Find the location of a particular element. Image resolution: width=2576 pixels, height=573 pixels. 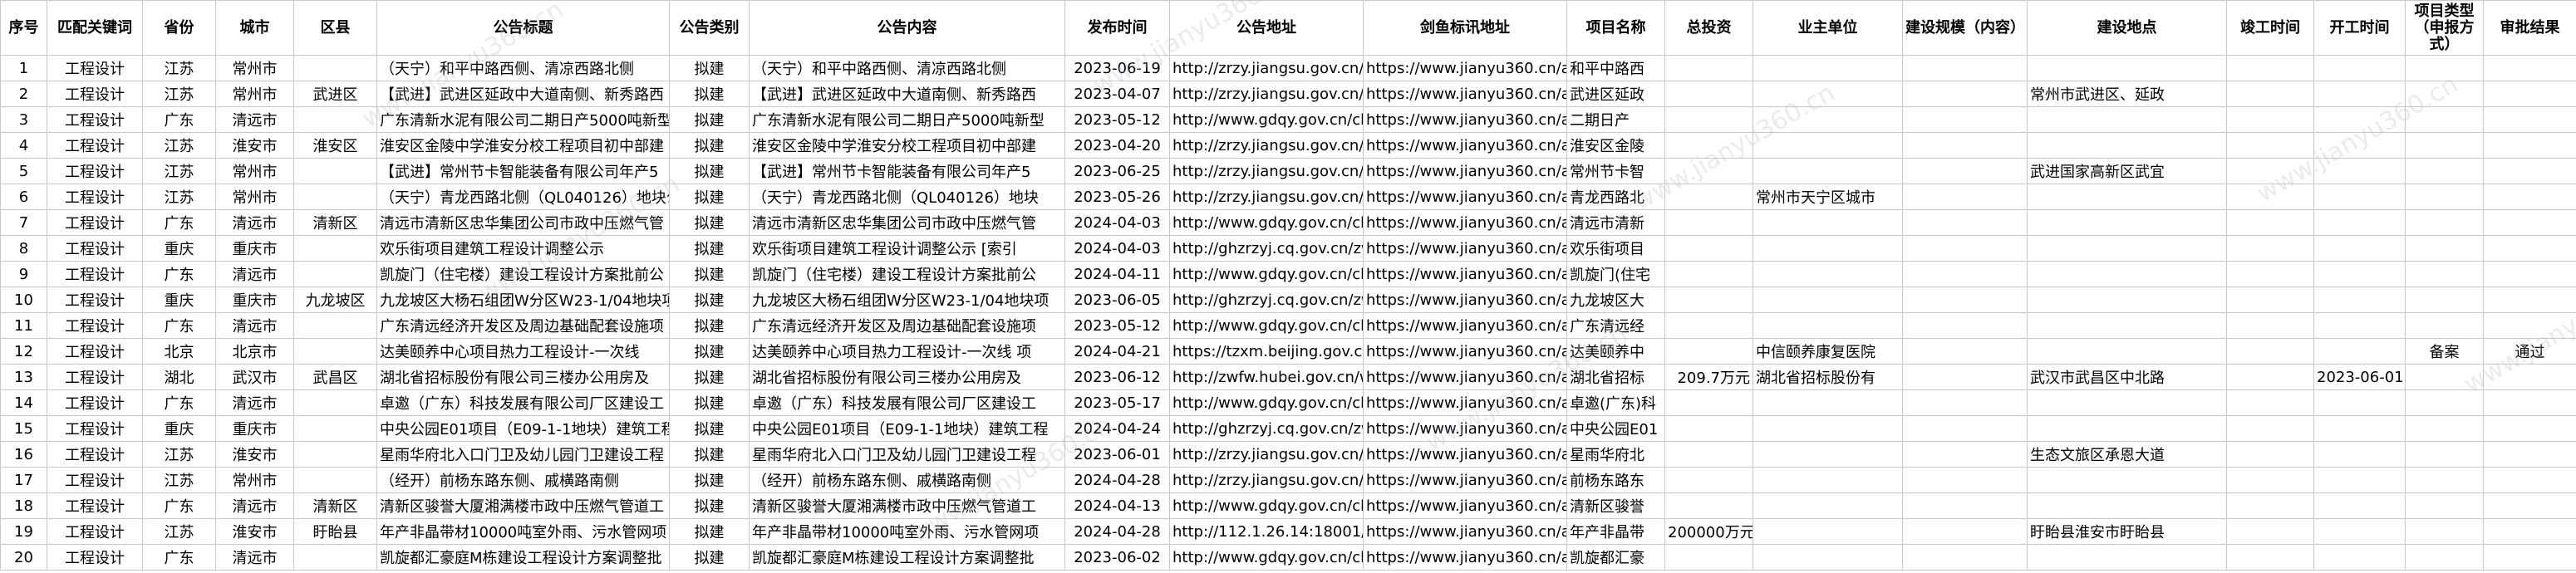

table-cell: 凯旋都汇豪 is located at coordinates (1615, 557).